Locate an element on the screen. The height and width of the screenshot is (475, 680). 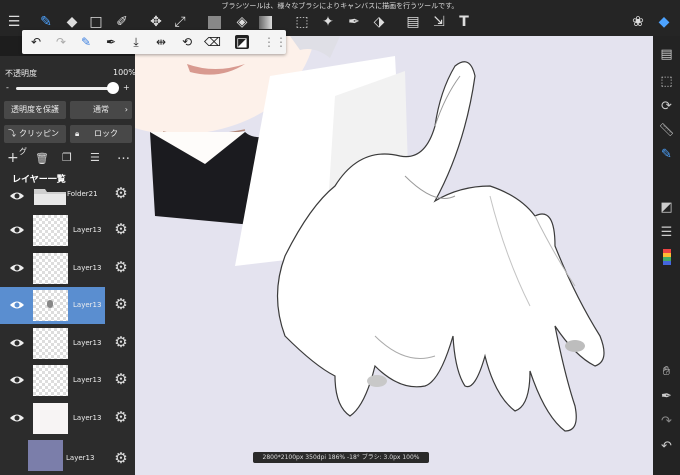
opacity-label: 不透明度 is located at coordinates (21, 73).